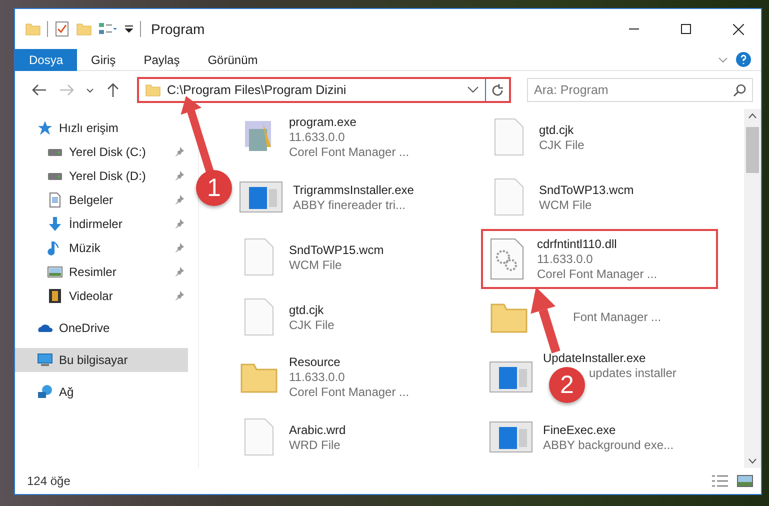 The width and height of the screenshot is (769, 506). Describe the element at coordinates (39, 90) in the screenshot. I see `back-arrow-icon` at that location.